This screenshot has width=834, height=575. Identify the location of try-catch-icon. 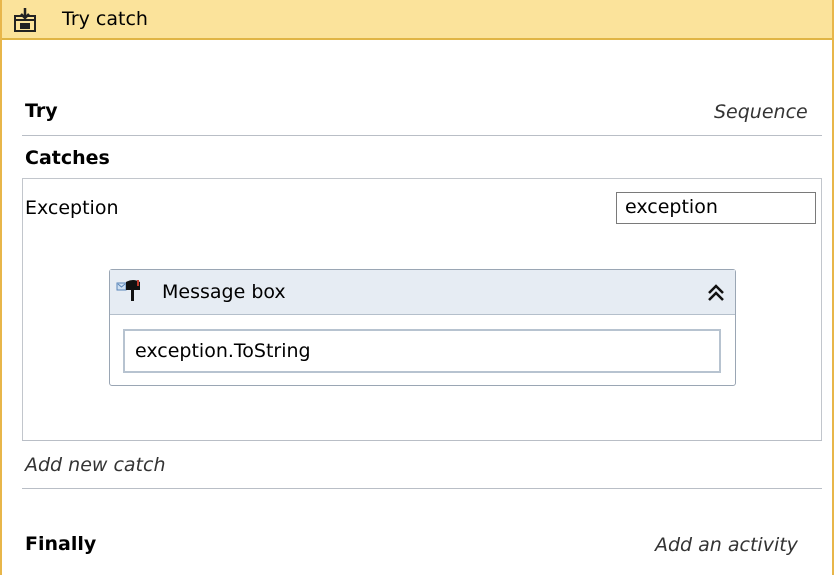
(25, 20).